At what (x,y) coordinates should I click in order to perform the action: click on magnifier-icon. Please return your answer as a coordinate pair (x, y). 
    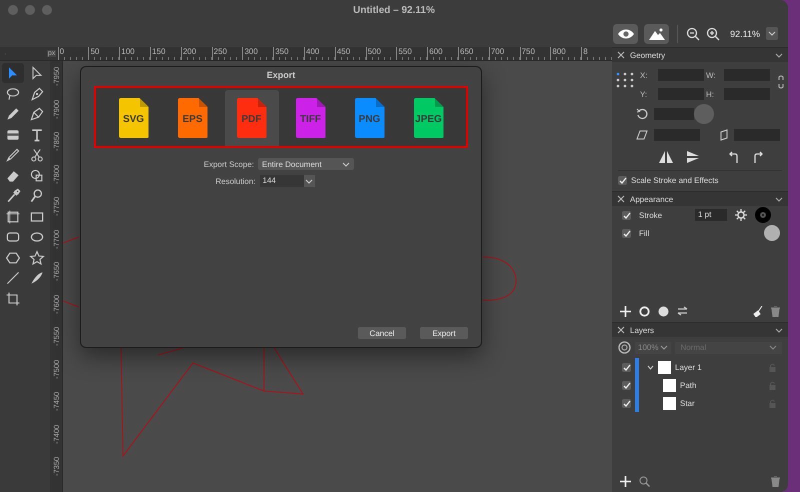
    Looking at the image, I should click on (37, 196).